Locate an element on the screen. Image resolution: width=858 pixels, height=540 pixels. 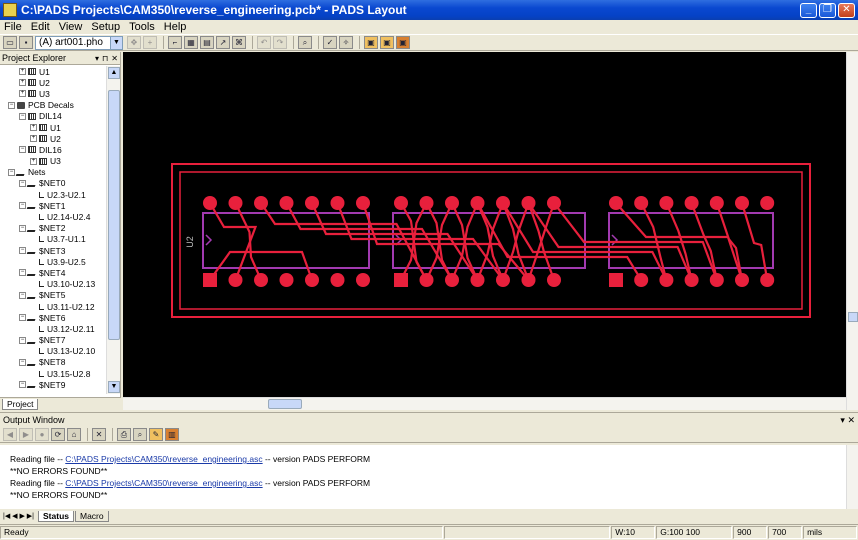
open-icon: ▭ is located at coordinates (10, 42).